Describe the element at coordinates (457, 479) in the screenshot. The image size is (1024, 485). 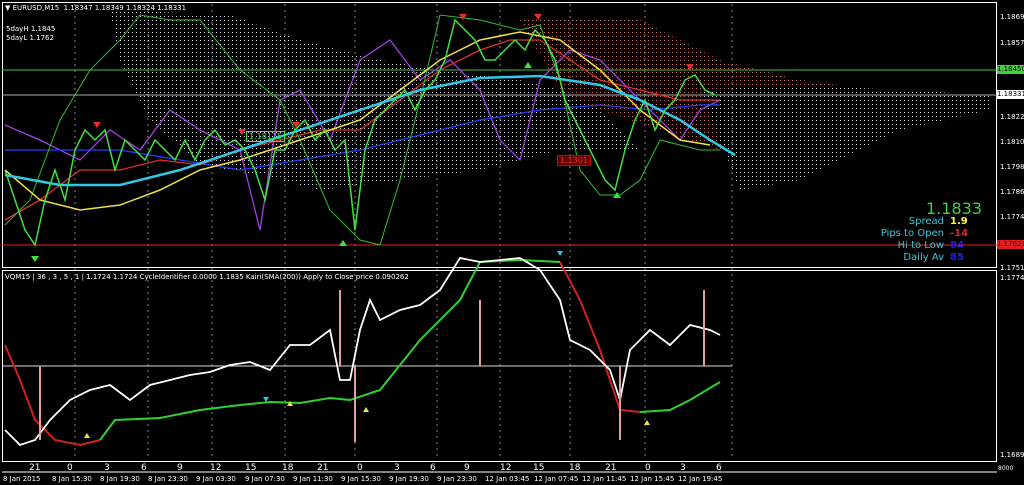
I see `time-label: 9 Jan 23:30` at that location.